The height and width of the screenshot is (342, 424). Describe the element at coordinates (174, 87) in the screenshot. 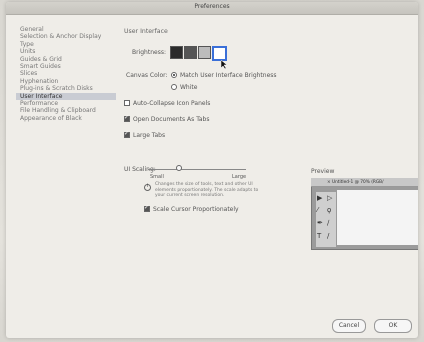

I see `radio-white` at that location.